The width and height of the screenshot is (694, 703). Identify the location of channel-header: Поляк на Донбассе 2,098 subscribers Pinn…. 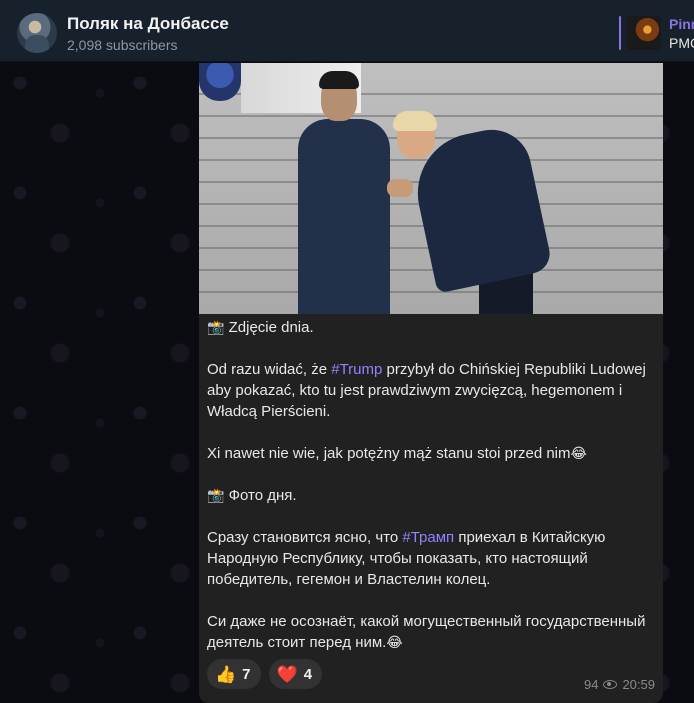
(347, 31).